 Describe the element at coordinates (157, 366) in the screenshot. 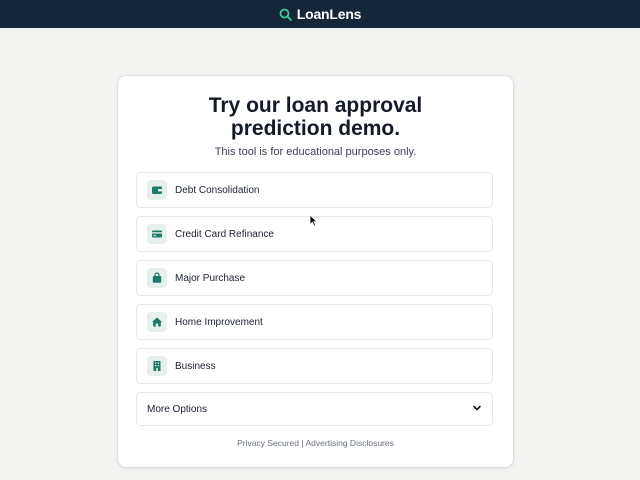

I see `building-icon` at that location.